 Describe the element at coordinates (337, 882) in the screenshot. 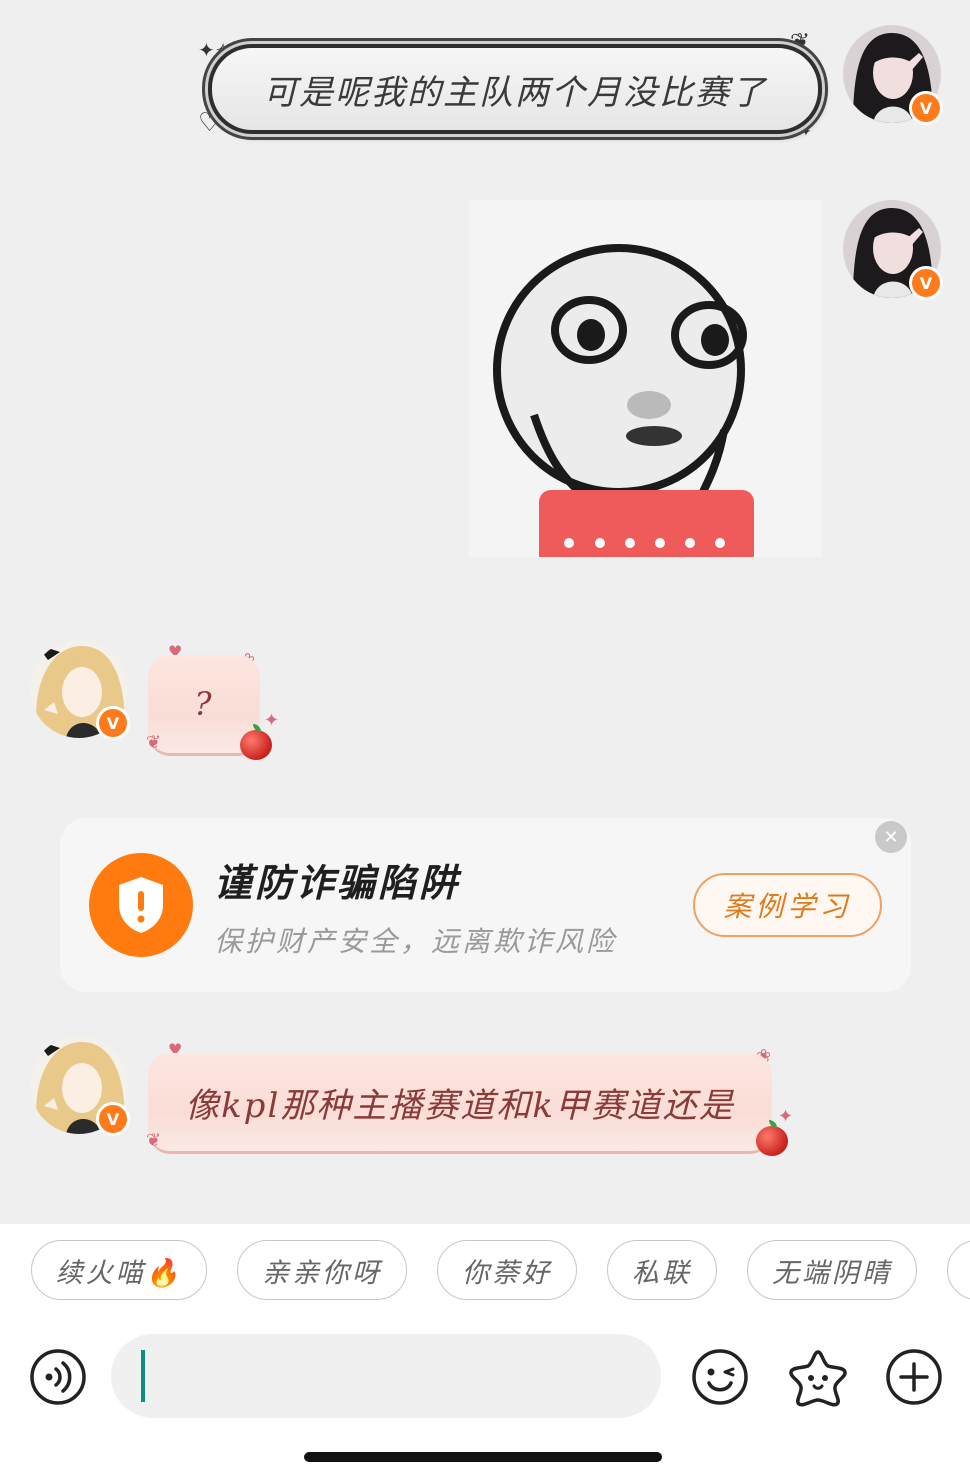

I see `card-title: 谨防诈骗陷阱` at that location.